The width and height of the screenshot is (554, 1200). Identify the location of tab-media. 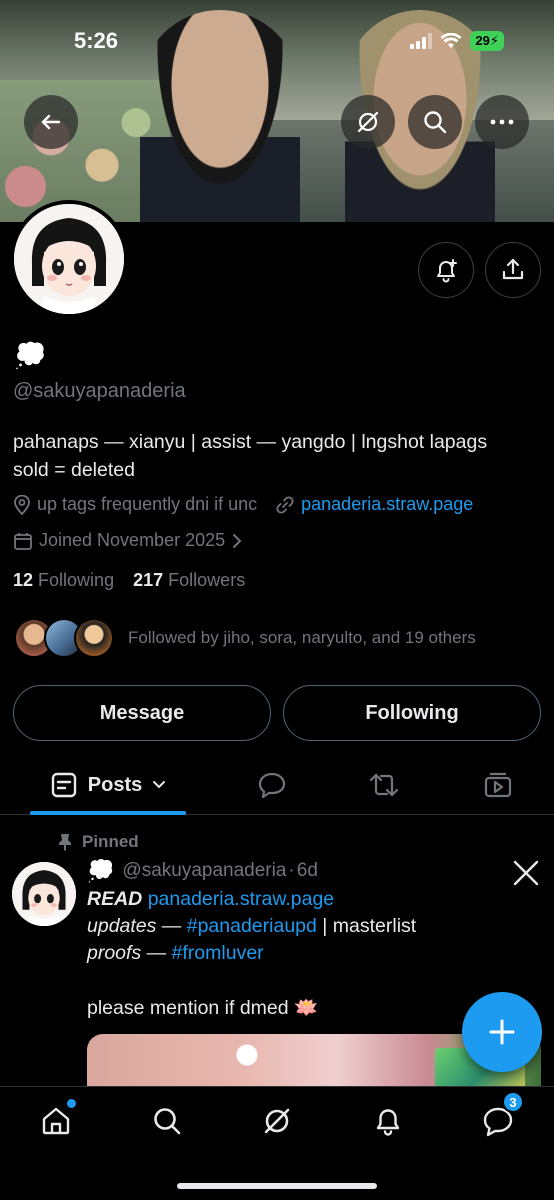
(498, 785).